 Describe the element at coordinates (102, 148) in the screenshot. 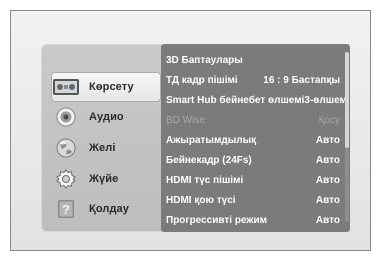

I see `menu-item-label: Желі` at that location.